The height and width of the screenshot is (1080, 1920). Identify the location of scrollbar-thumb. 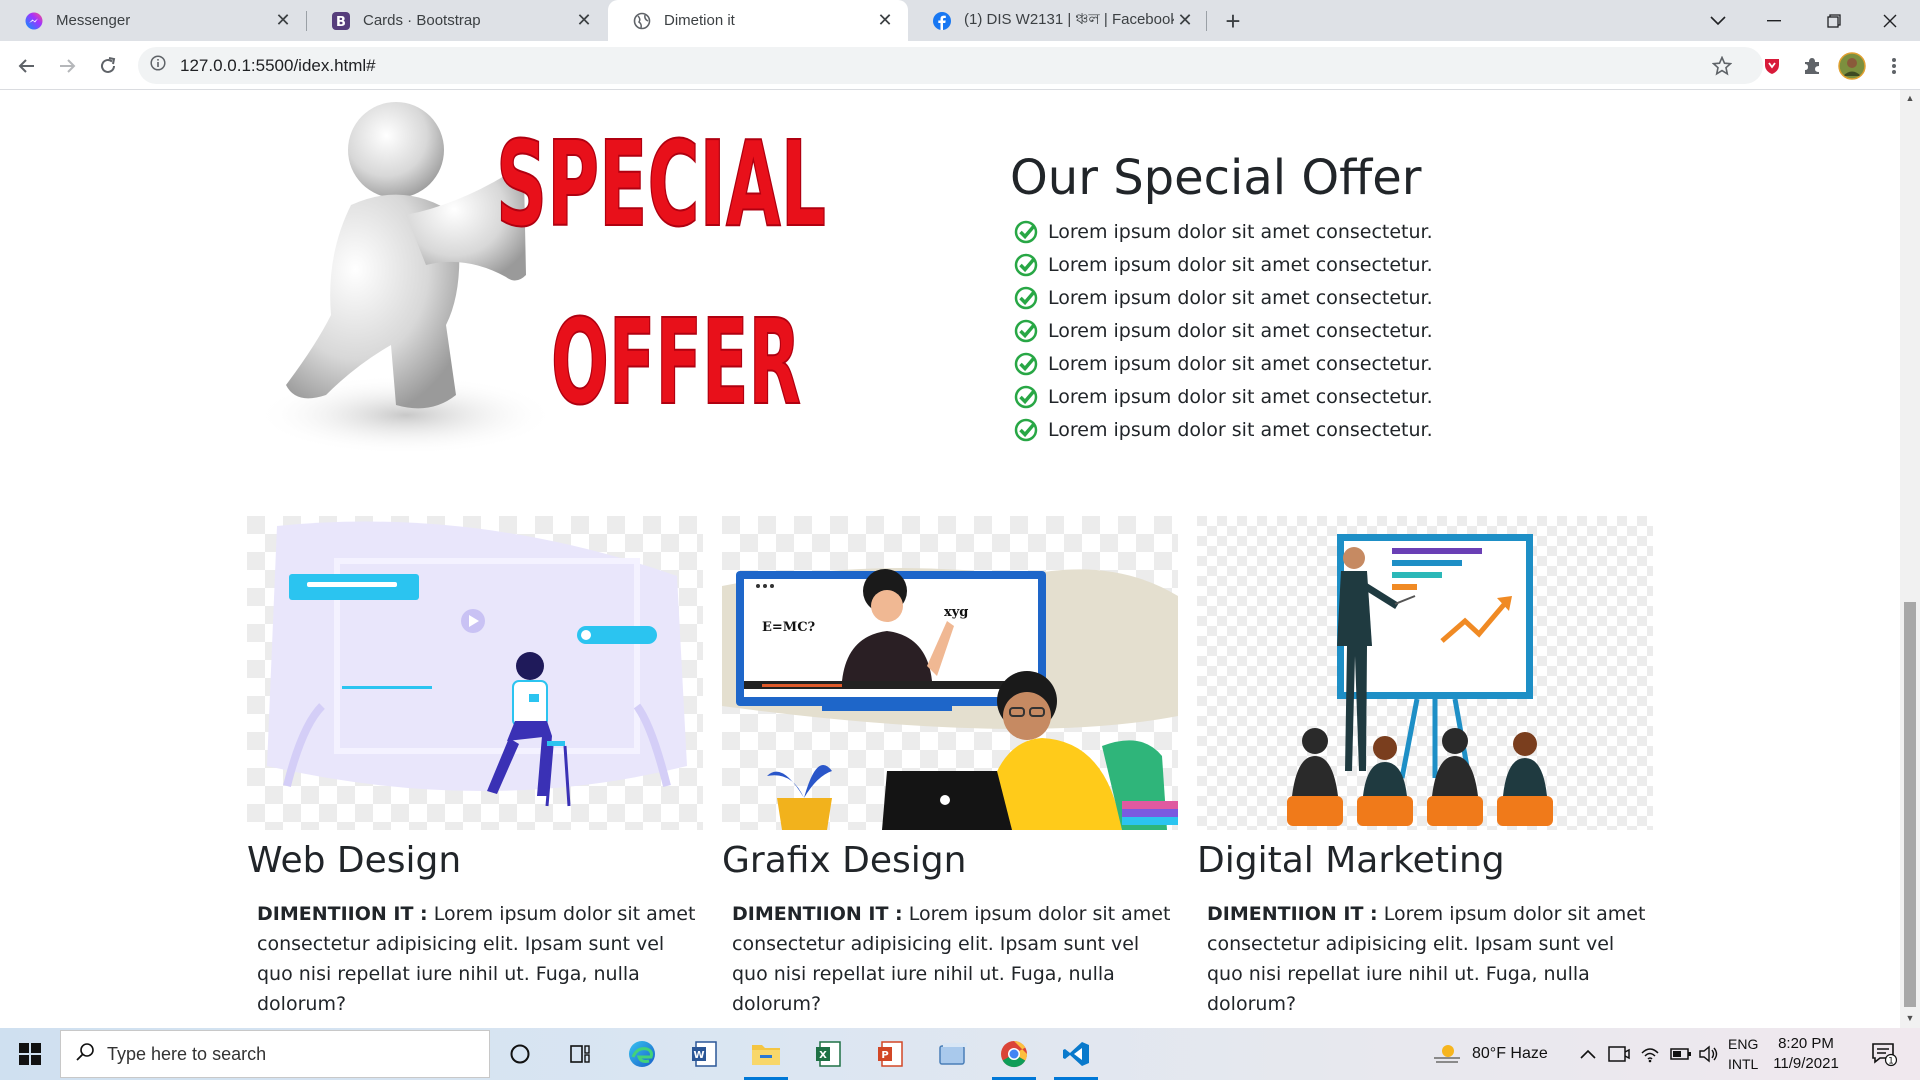
(1910, 804).